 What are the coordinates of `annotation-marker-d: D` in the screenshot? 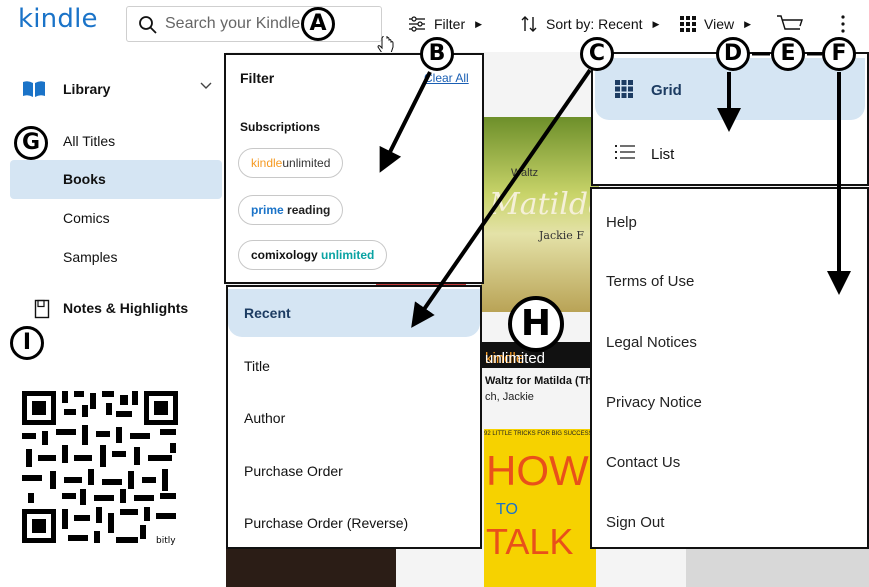 It's located at (733, 54).